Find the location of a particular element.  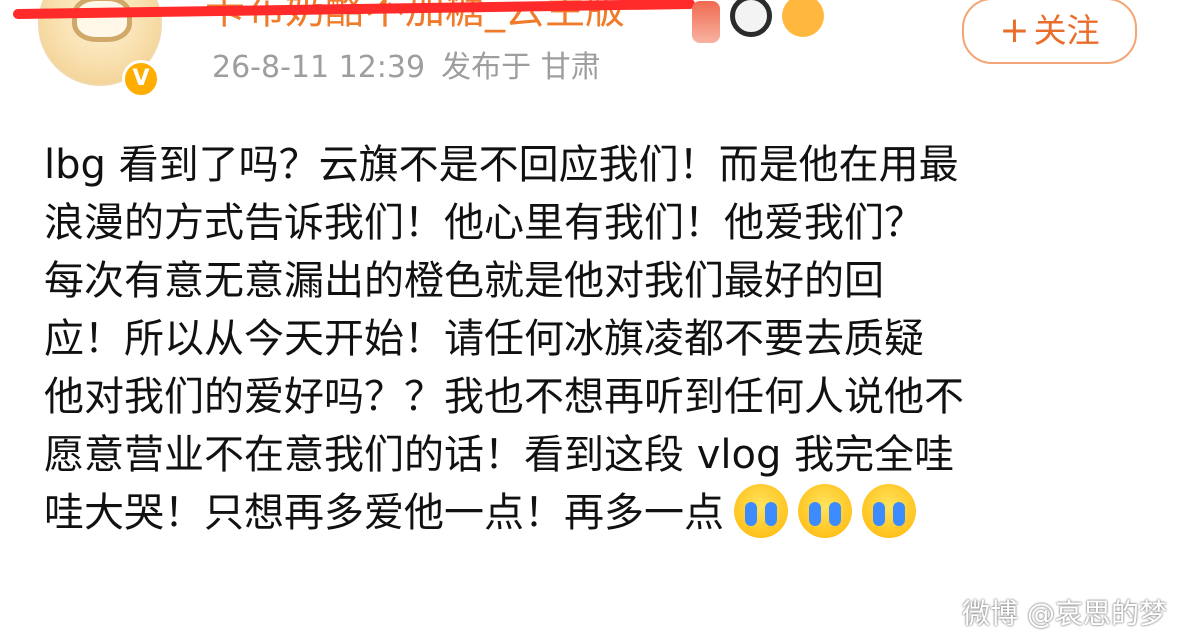

cat-badge-icon is located at coordinates (803, 18).